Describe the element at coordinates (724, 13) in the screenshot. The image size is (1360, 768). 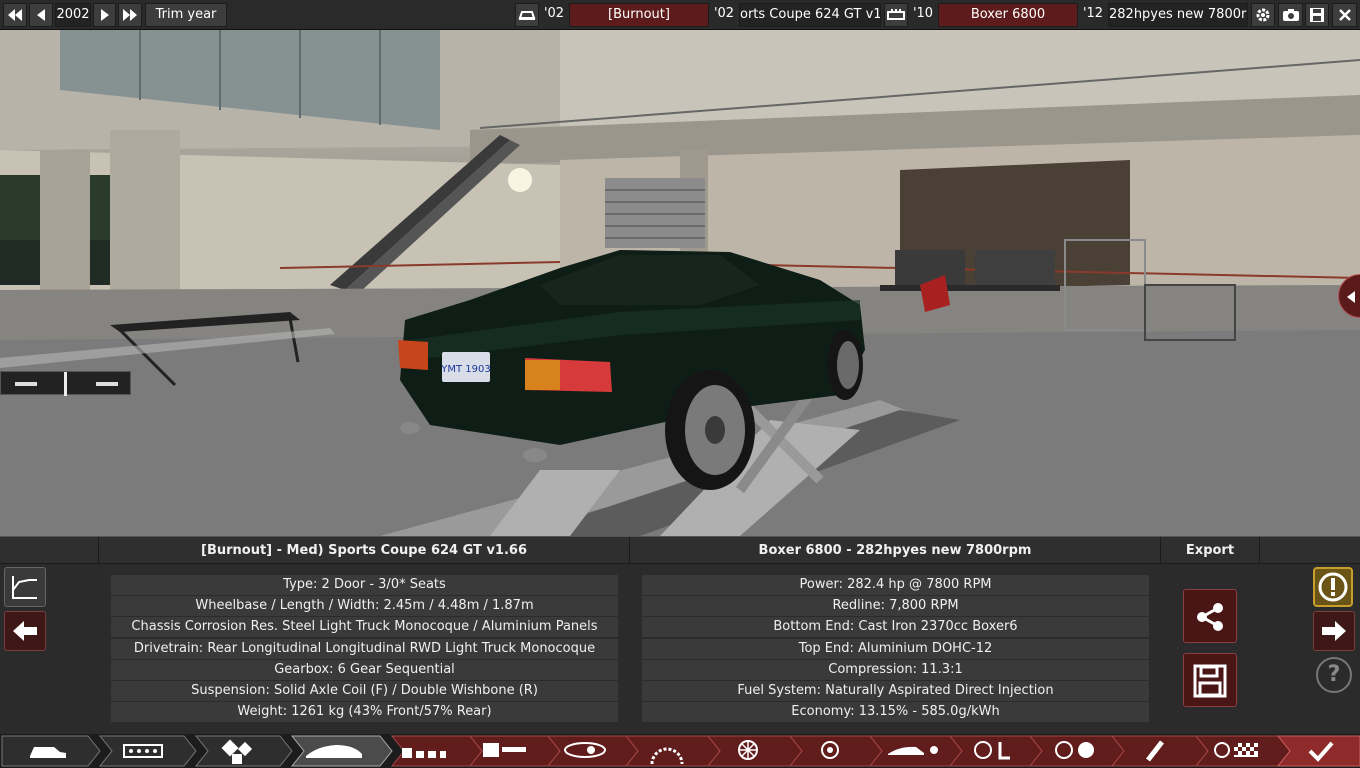
I see `car-year-end: '02` at that location.